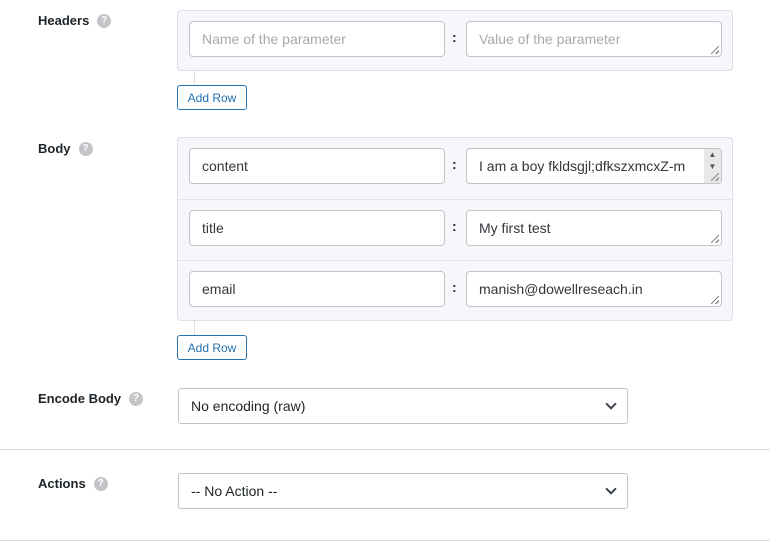 The width and height of the screenshot is (770, 546). I want to click on value-text: I am a boy fkldsgjl;dfkszxmcxZ-m, so click(582, 166).